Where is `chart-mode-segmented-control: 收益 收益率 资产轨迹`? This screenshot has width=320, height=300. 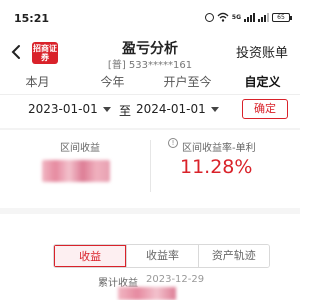 chart-mode-segmented-control: 收益 收益率 资产轨迹 is located at coordinates (161, 256).